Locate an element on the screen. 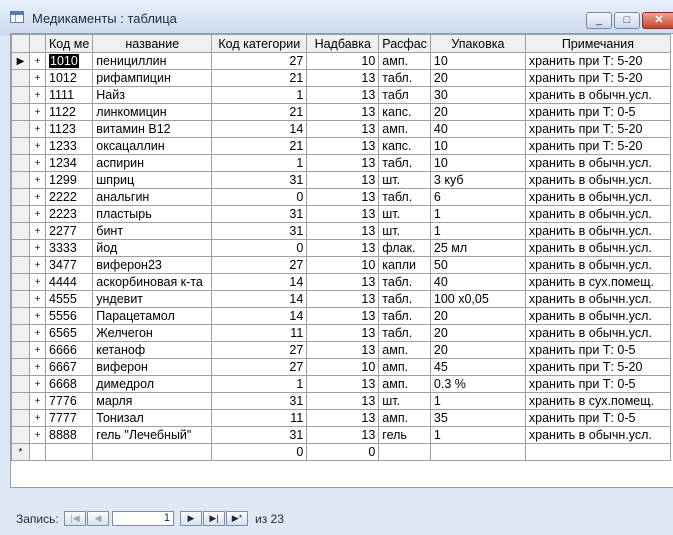 The image size is (673, 535). cell-note: хранить при Т: 5-20 is located at coordinates (597, 367).